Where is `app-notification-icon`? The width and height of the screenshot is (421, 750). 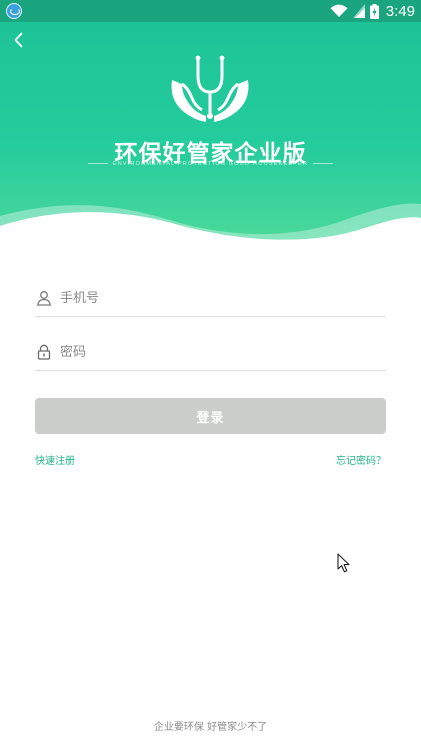
app-notification-icon is located at coordinates (14, 11).